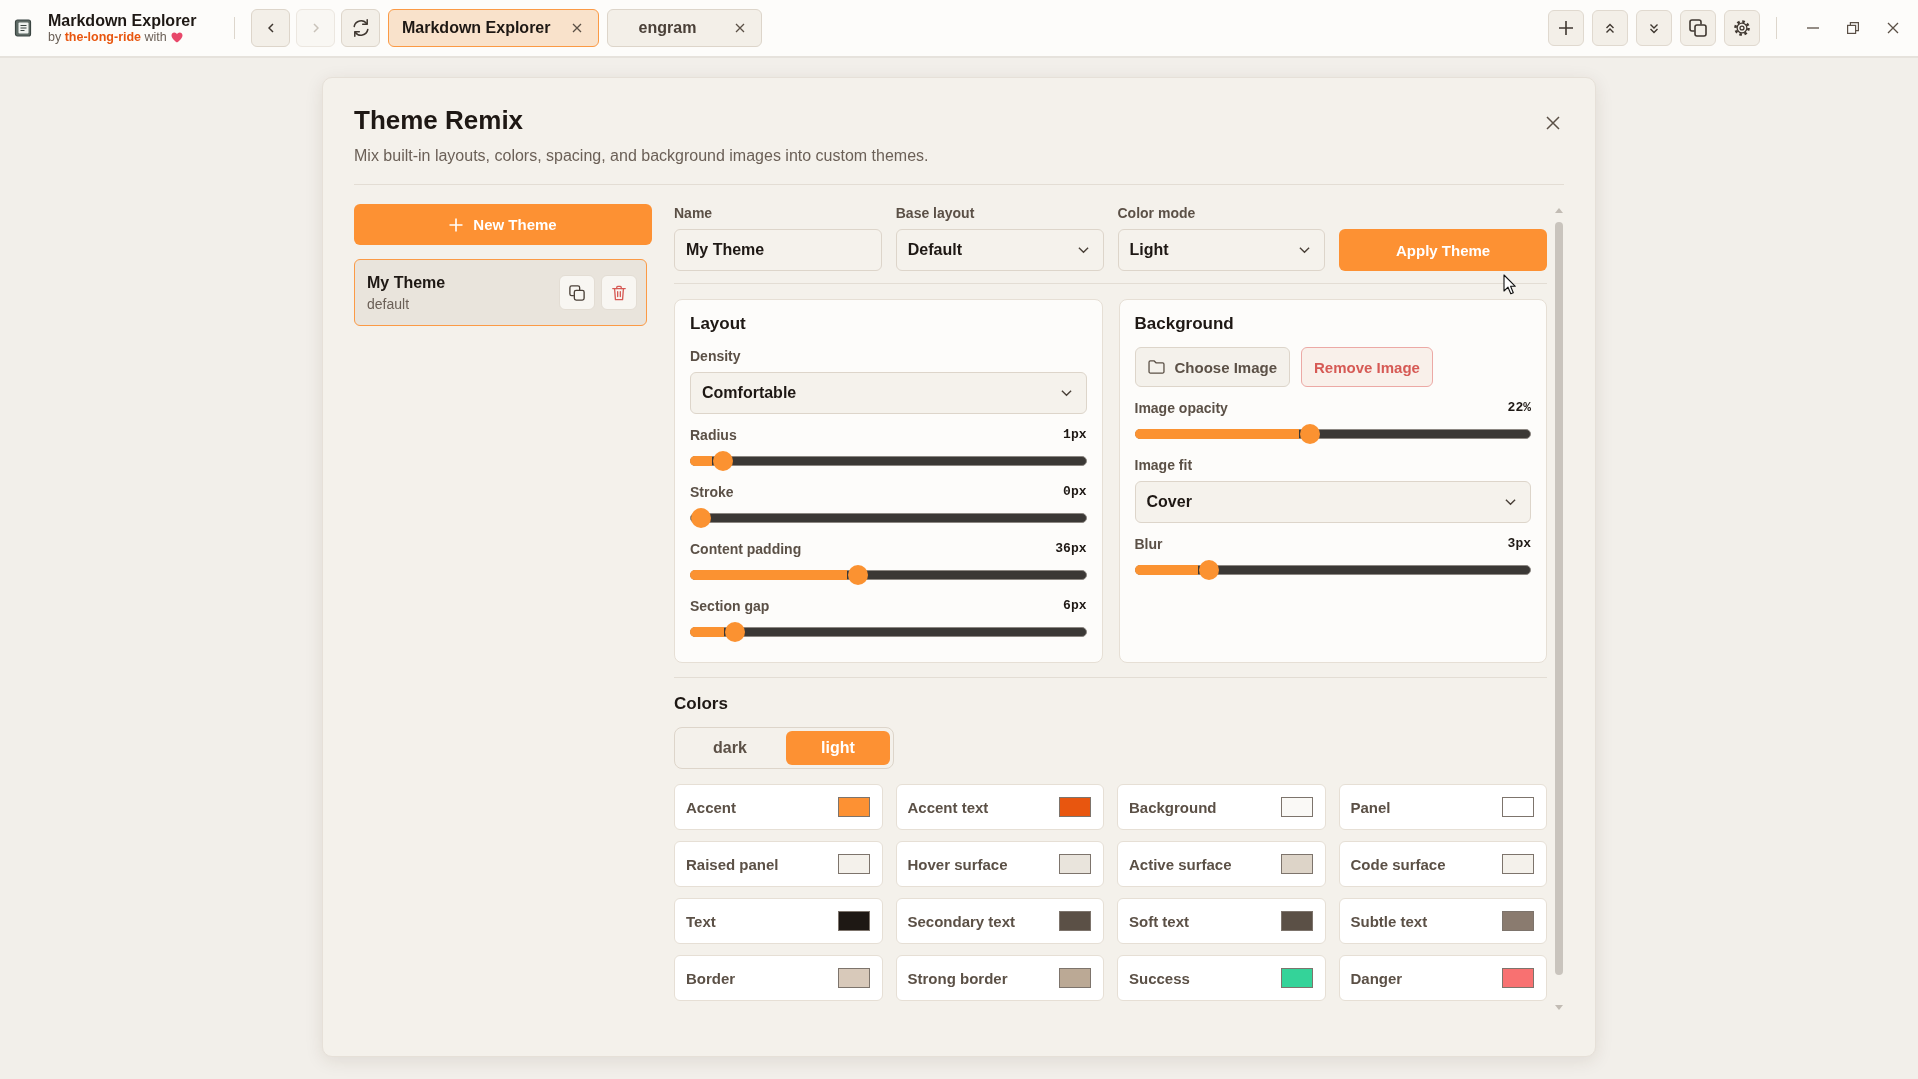 The width and height of the screenshot is (1918, 1079). I want to click on settings-icon, so click(1742, 28).